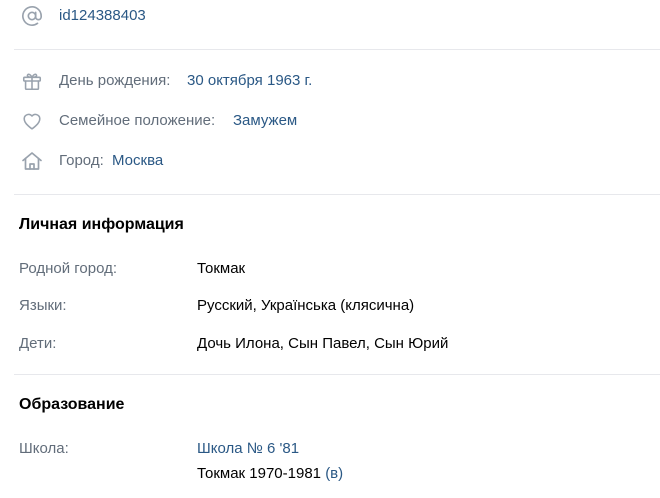 This screenshot has height=498, width=660. What do you see at coordinates (137, 161) in the screenshot?
I see `city-link: Москва` at bounding box center [137, 161].